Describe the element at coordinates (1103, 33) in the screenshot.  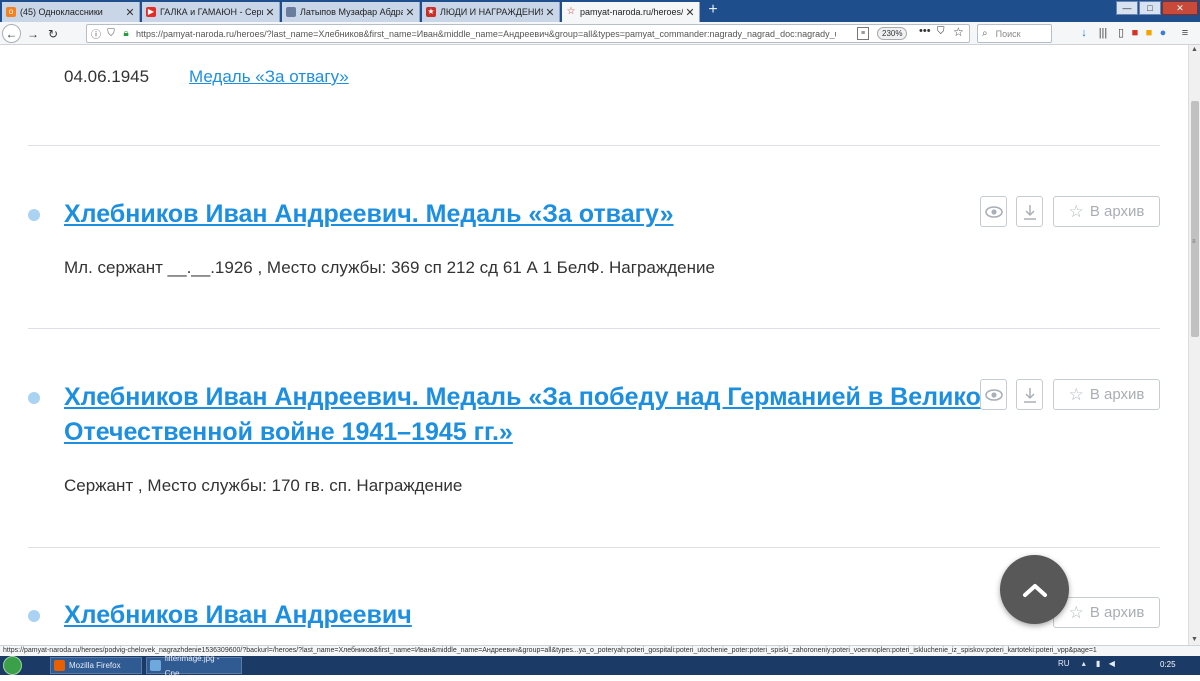
I see `library-icon: |||` at that location.